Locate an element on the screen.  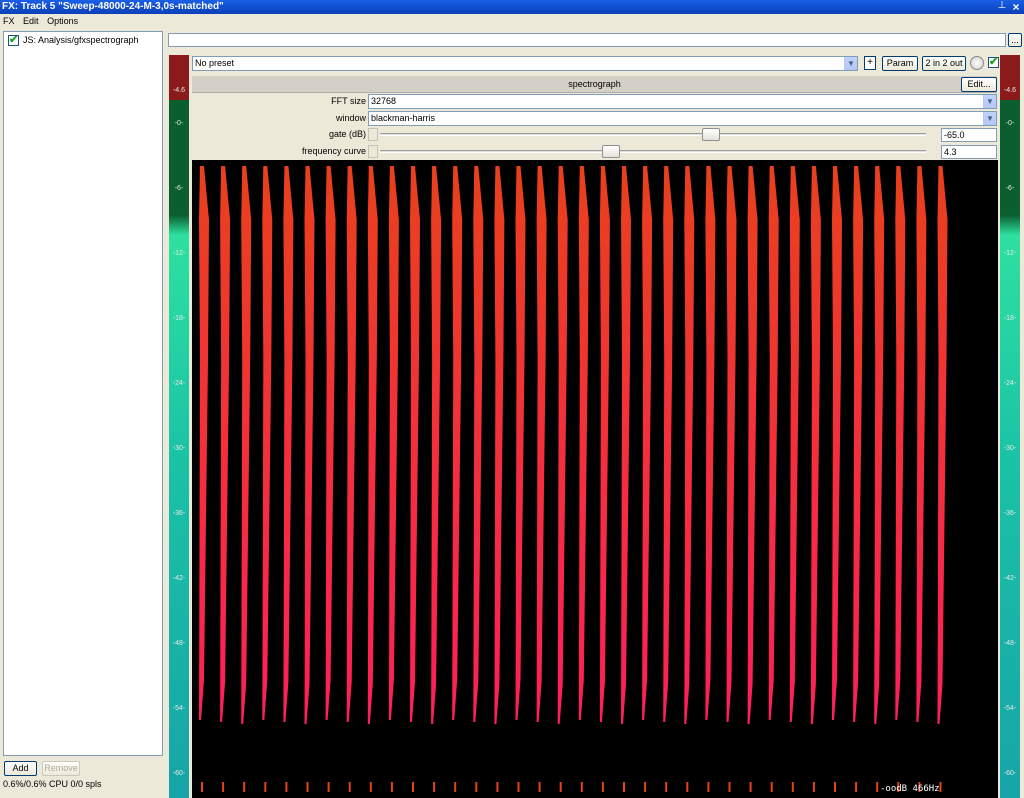
add-button: Add is located at coordinates (20, 768).